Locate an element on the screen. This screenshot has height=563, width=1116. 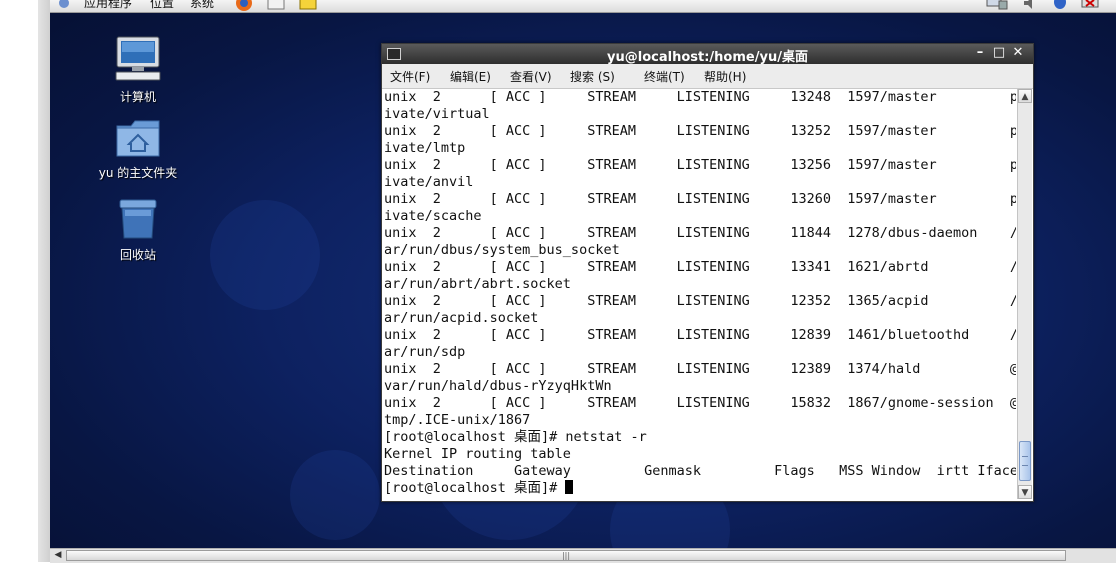
desktop-icon-computer: 计算机 is located at coordinates (138, 70).